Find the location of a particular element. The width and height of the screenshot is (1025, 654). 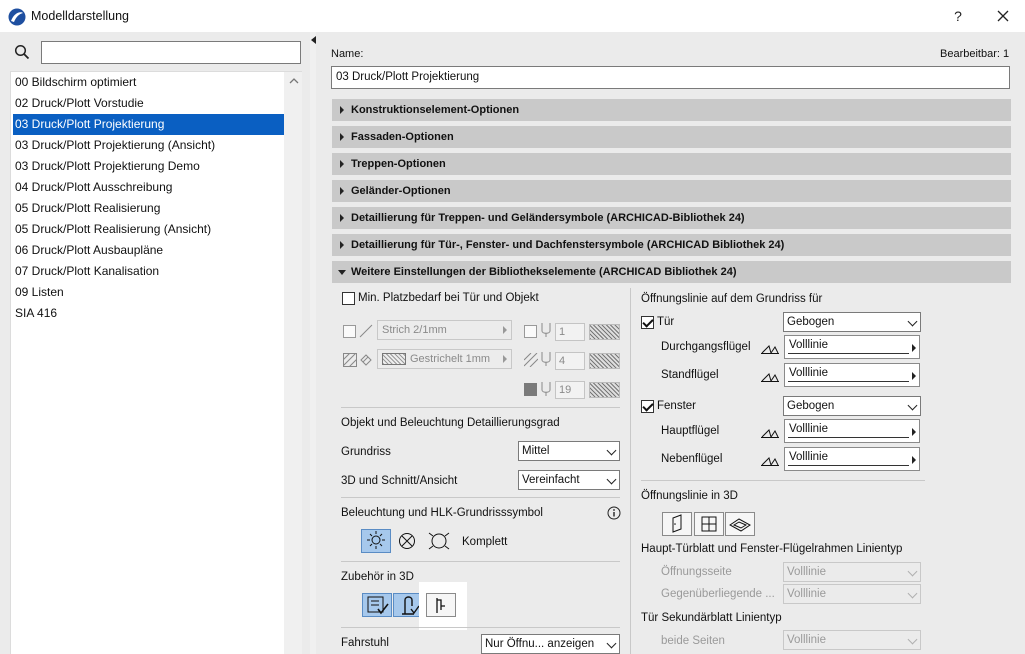

fenster-value: Gebogen is located at coordinates (811, 406).